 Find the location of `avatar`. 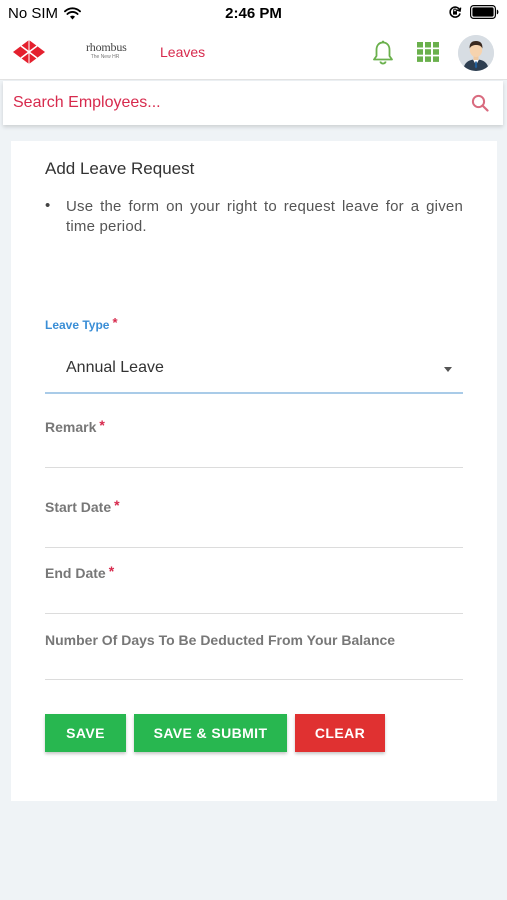

avatar is located at coordinates (476, 53).